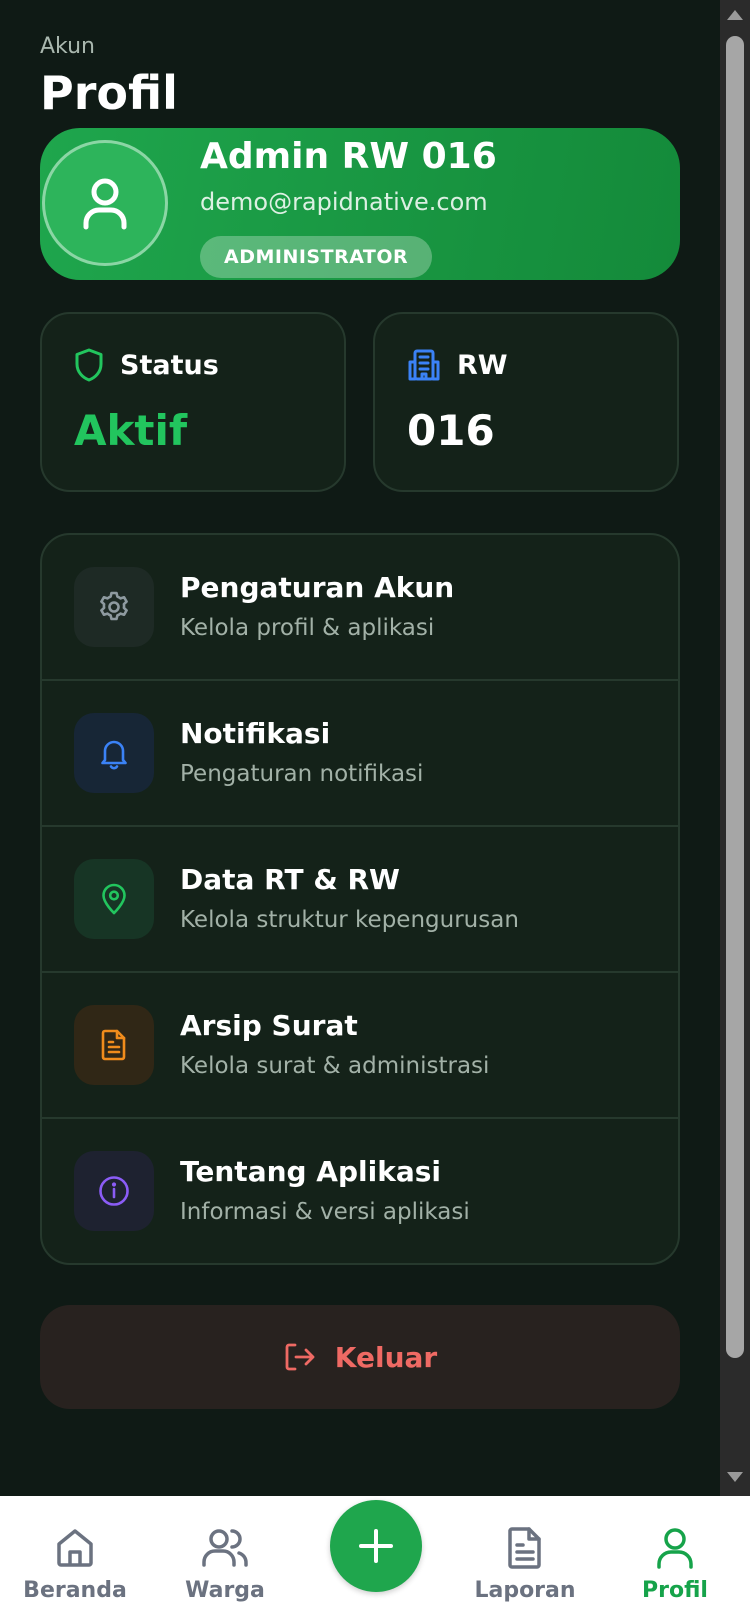 The width and height of the screenshot is (750, 1624). Describe the element at coordinates (75, 1590) in the screenshot. I see `tab-label: Beranda` at that location.